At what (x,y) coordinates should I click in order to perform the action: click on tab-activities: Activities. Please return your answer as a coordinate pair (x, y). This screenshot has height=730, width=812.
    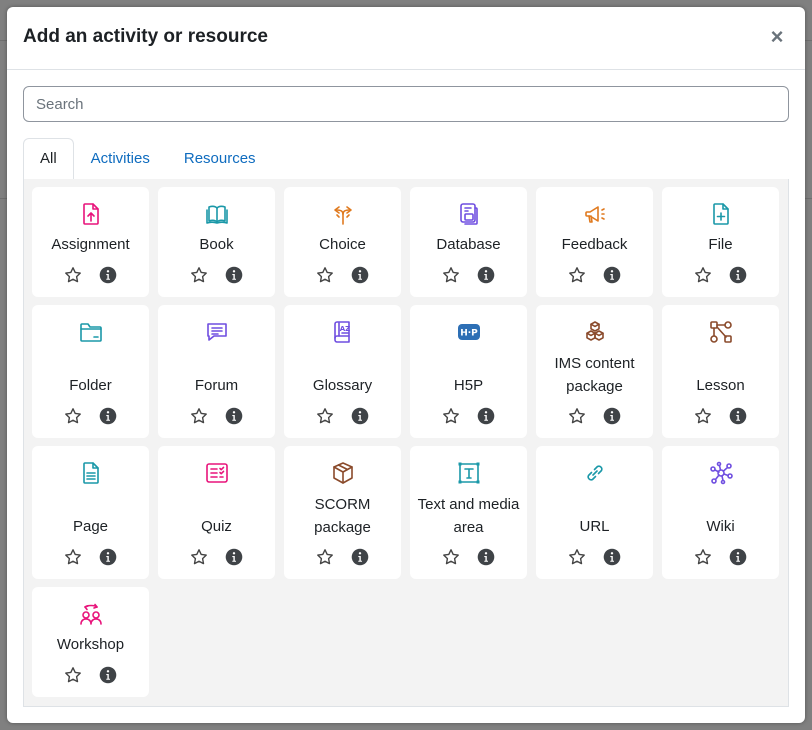
    Looking at the image, I should click on (120, 158).